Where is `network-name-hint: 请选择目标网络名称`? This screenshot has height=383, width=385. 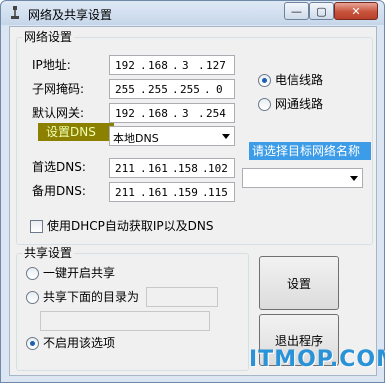 network-name-hint: 请选择目标网络名称 is located at coordinates (310, 151).